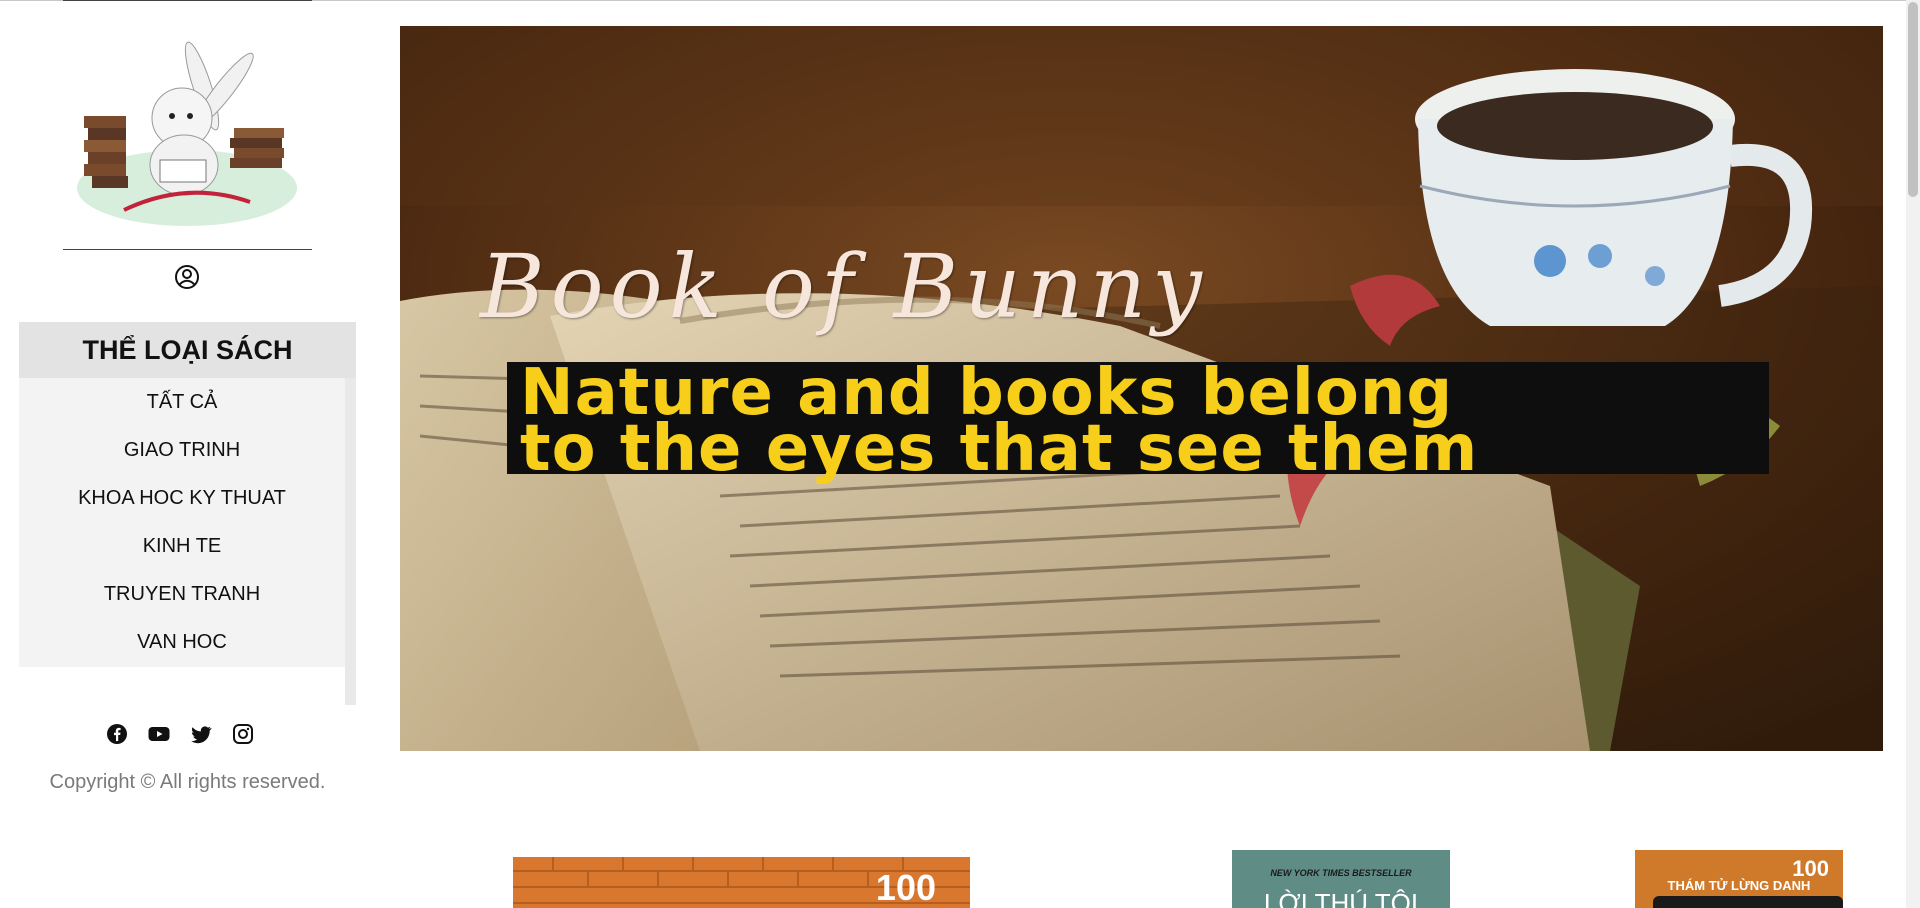 The height and width of the screenshot is (908, 1920). What do you see at coordinates (243, 734) in the screenshot?
I see `instagram-icon` at bounding box center [243, 734].